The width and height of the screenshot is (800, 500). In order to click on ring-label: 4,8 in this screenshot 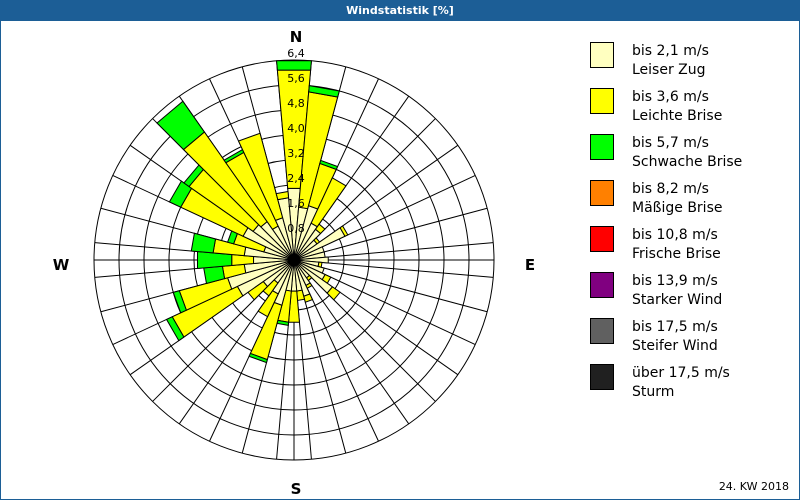, I will do `click(296, 103)`.